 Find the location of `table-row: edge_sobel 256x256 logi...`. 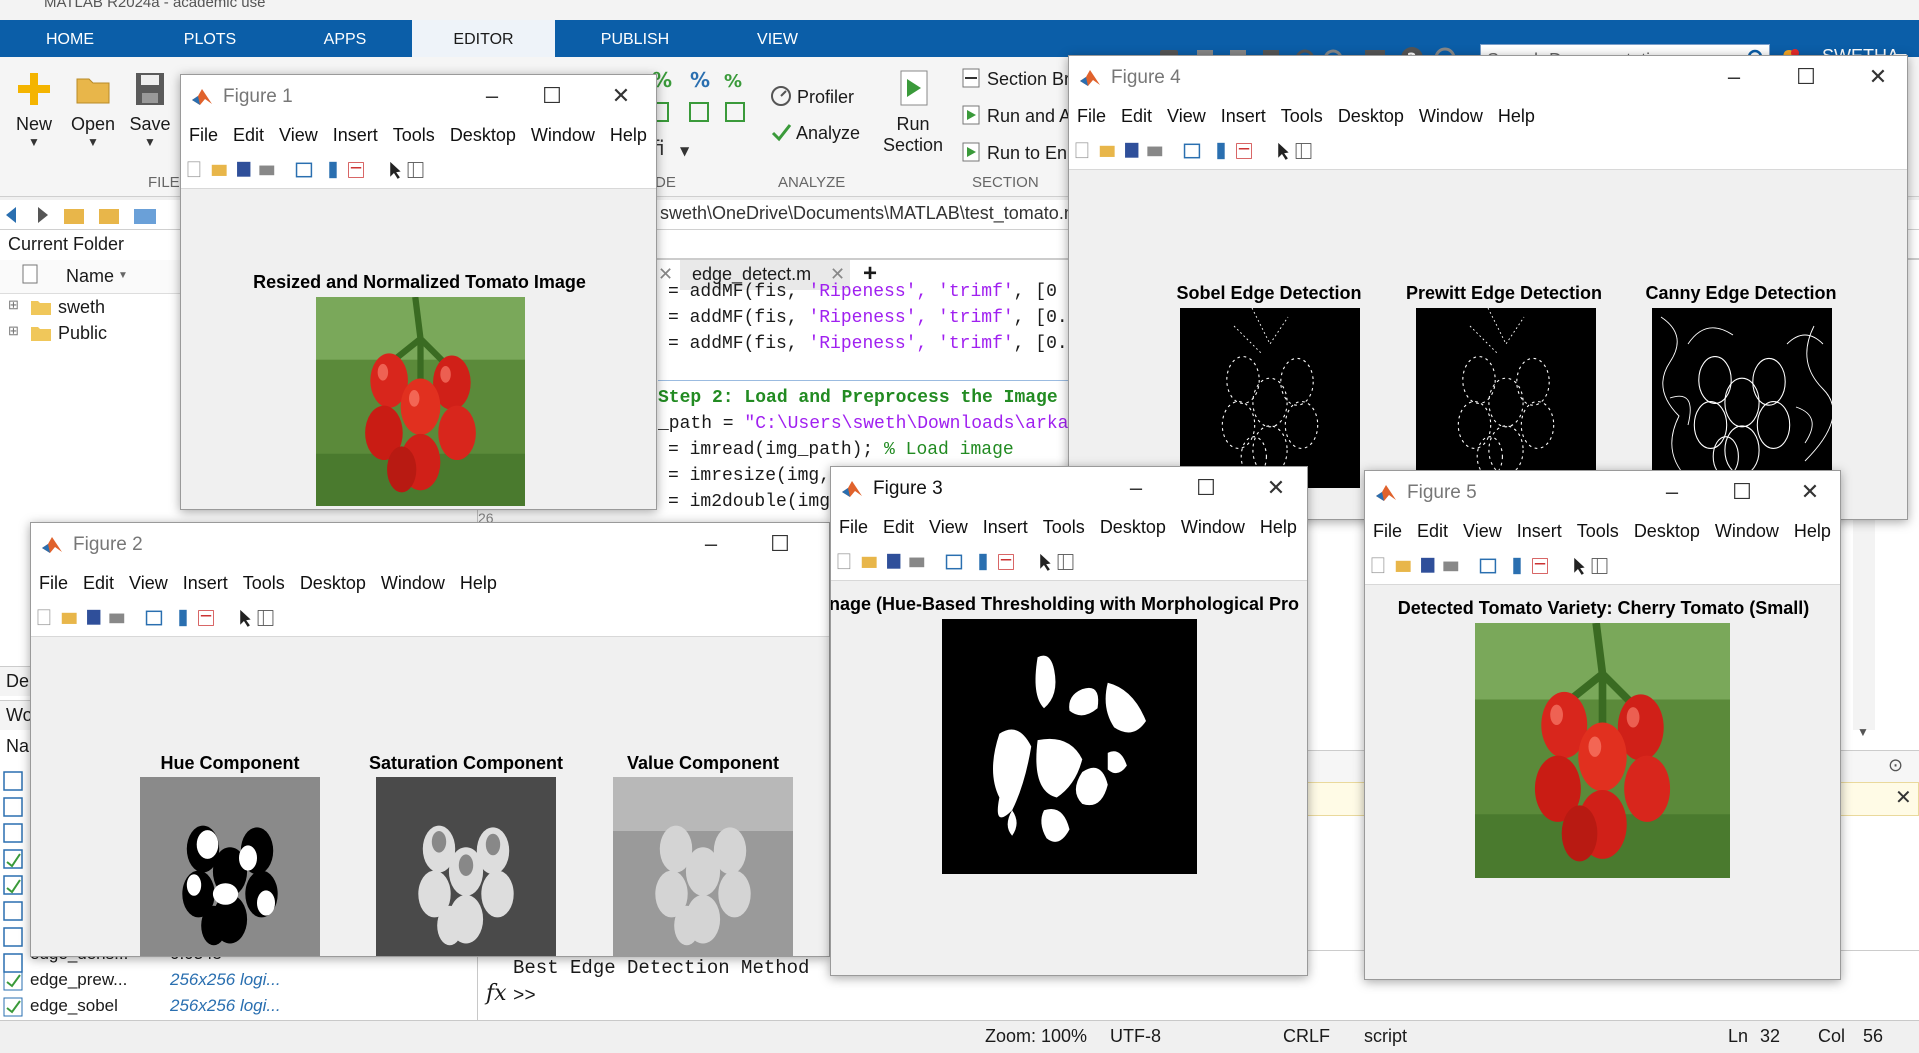

table-row: edge_sobel 256x256 logi... is located at coordinates (239, 1006).